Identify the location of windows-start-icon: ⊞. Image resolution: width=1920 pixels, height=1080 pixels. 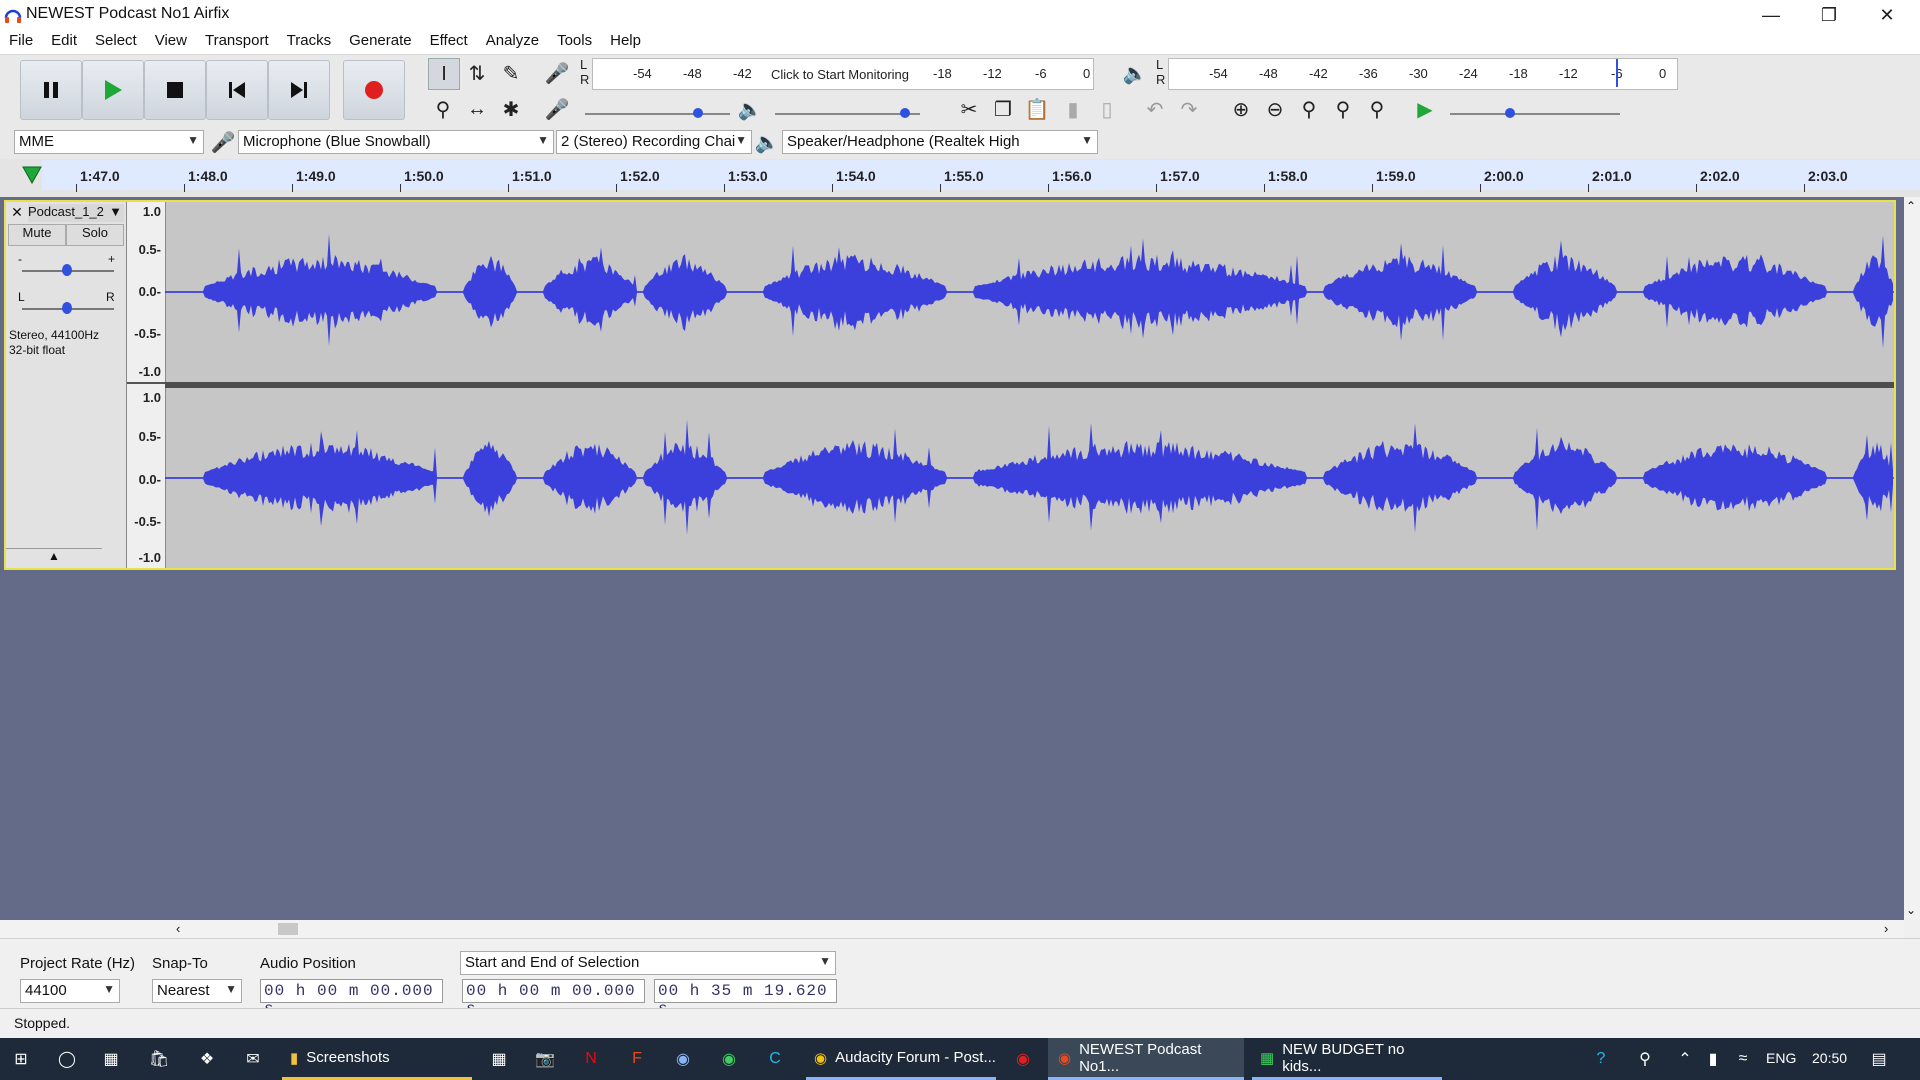
(21, 1059).